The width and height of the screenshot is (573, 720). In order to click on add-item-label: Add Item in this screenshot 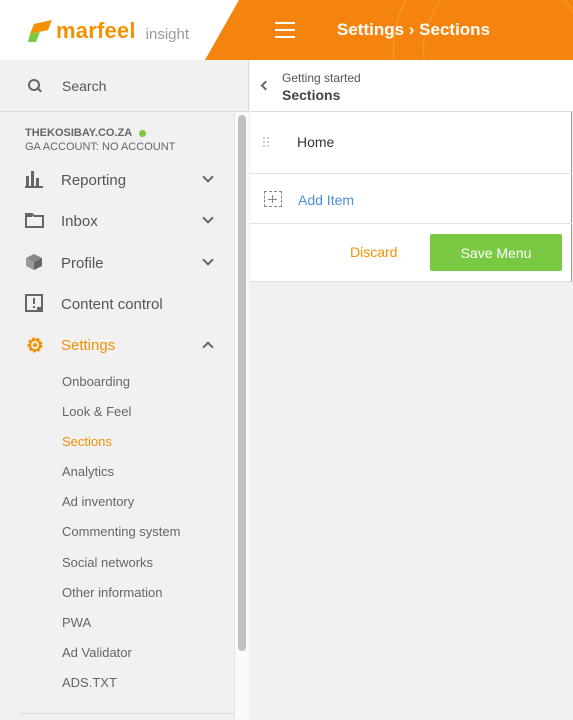, I will do `click(326, 200)`.